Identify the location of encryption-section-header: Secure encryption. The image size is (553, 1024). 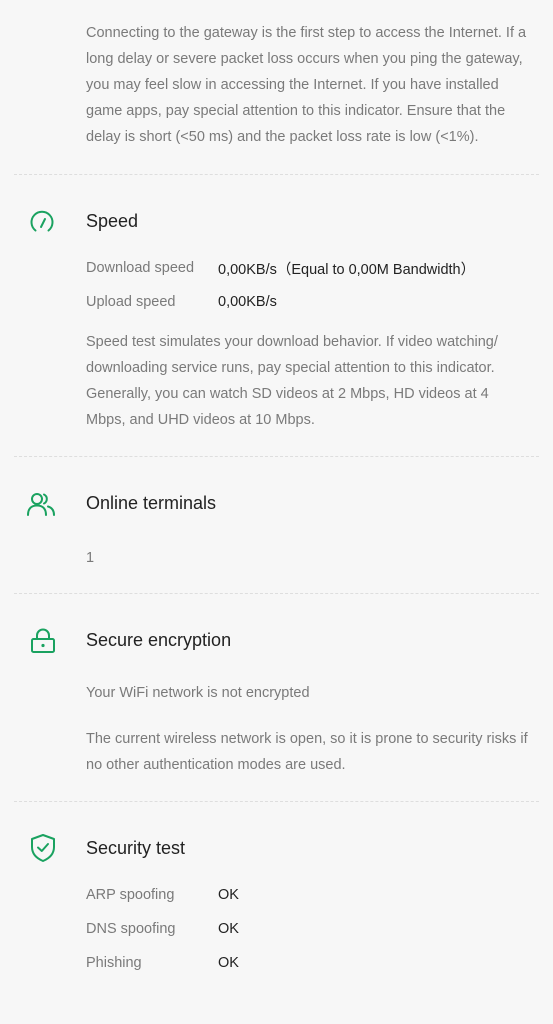
(276, 640).